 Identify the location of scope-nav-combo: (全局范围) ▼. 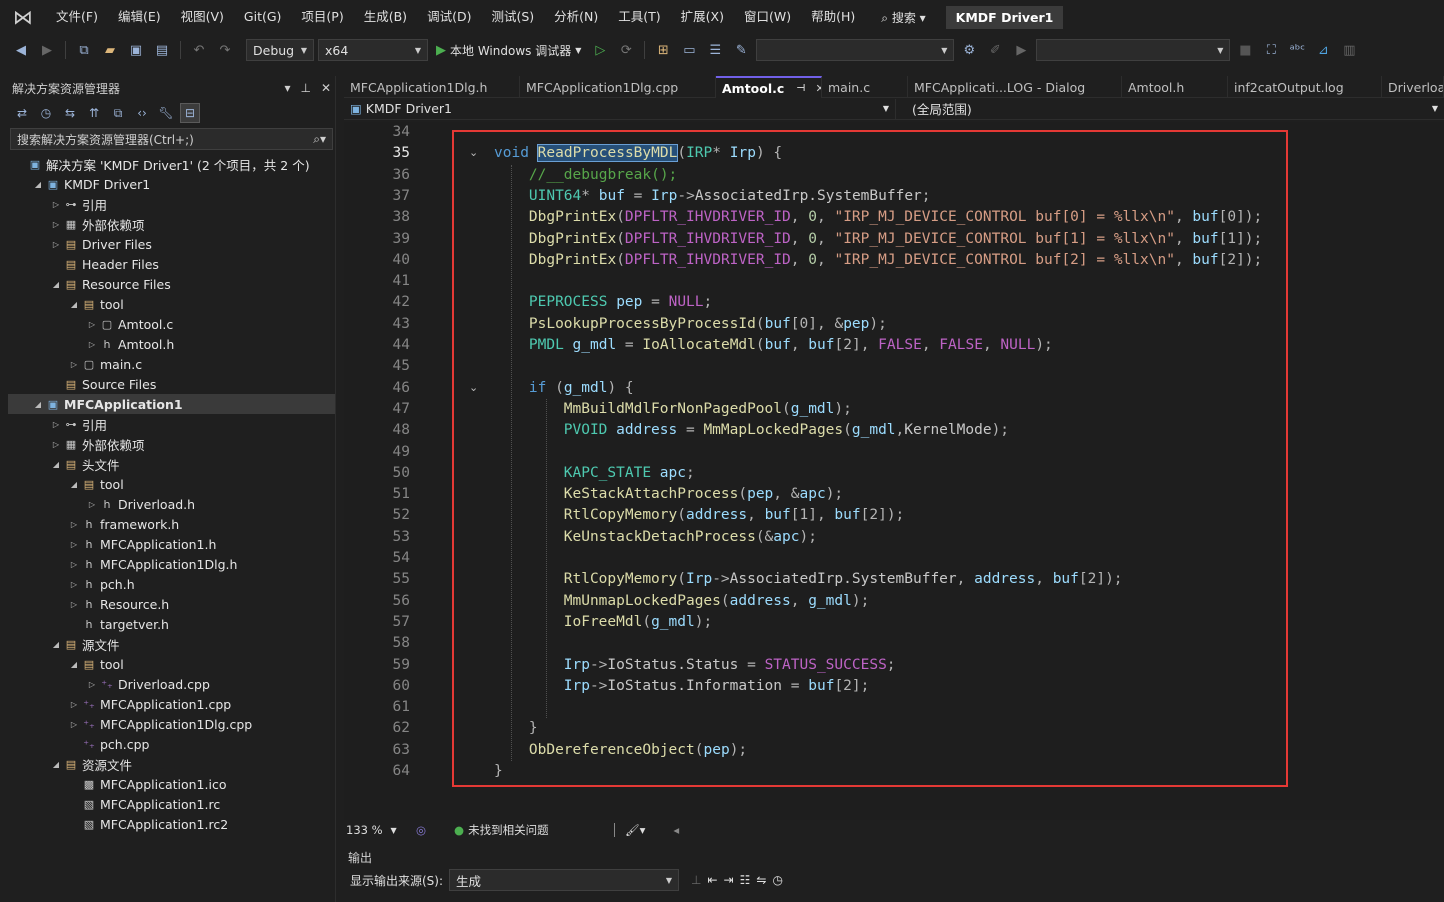
(1170, 109).